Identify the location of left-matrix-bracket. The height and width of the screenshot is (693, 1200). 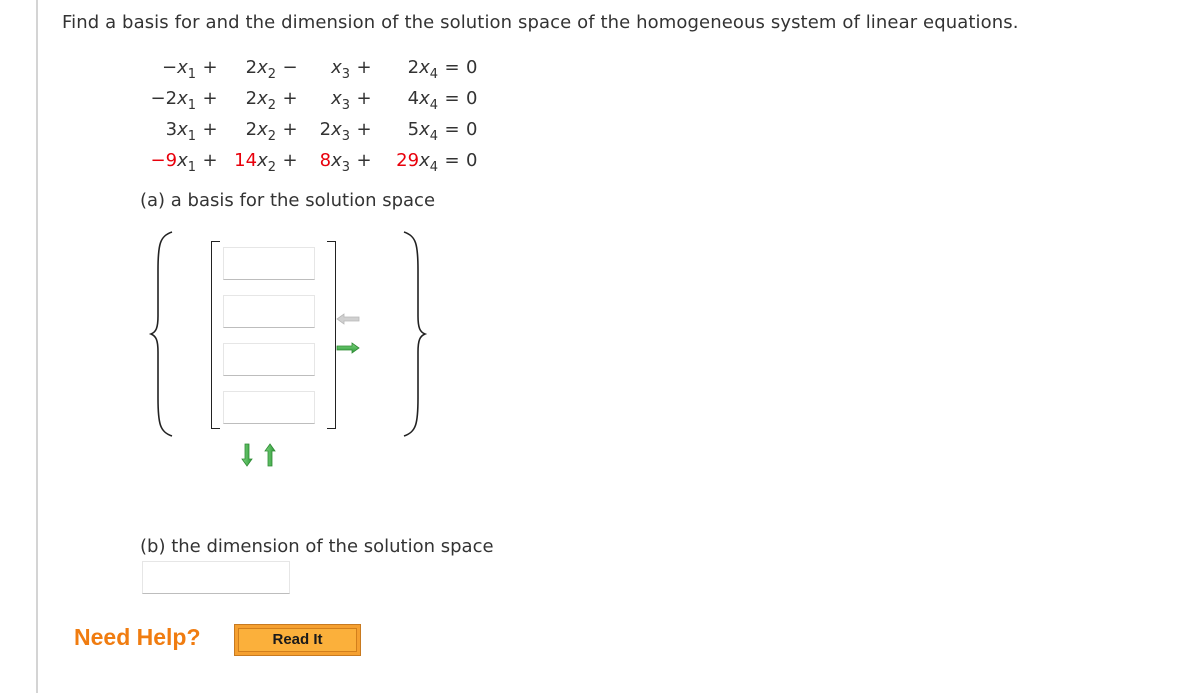
(215, 335).